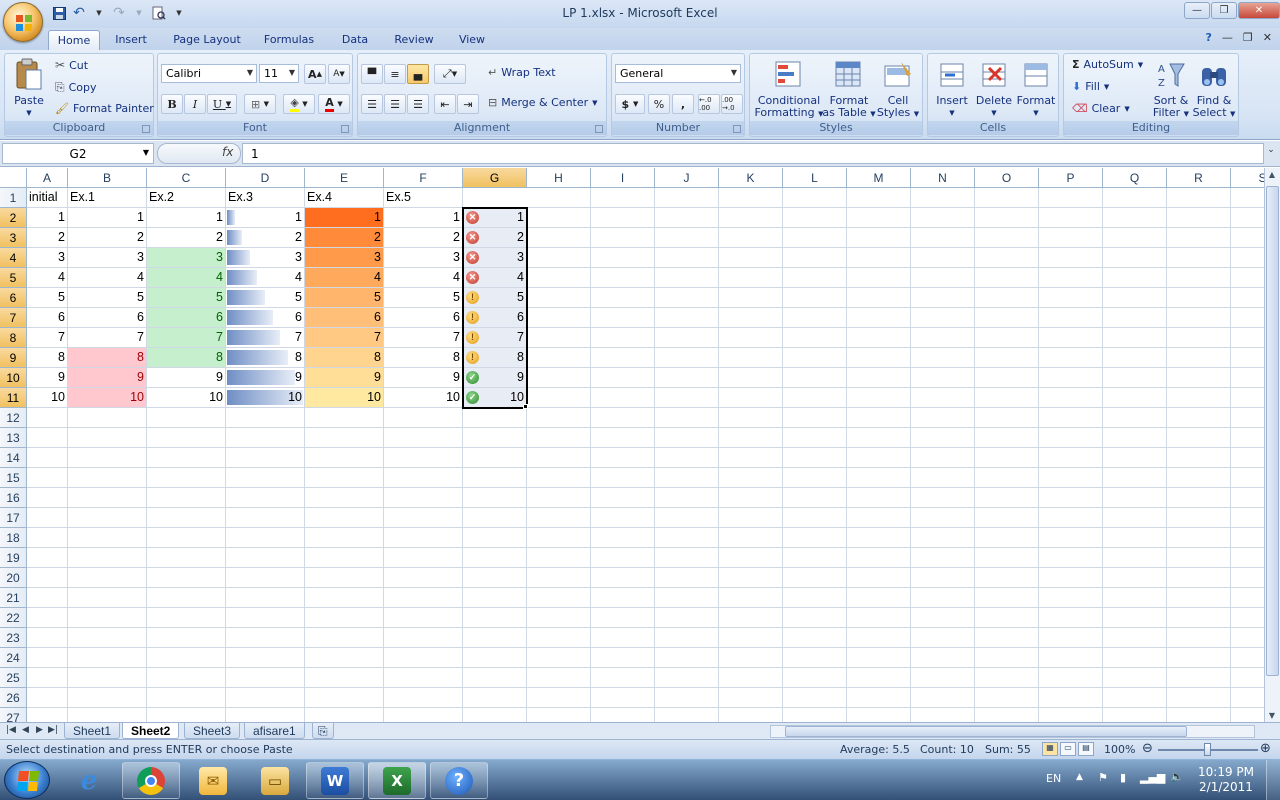 The image size is (1280, 800). What do you see at coordinates (423, 378) in the screenshot?
I see `cell-f10: 9` at bounding box center [423, 378].